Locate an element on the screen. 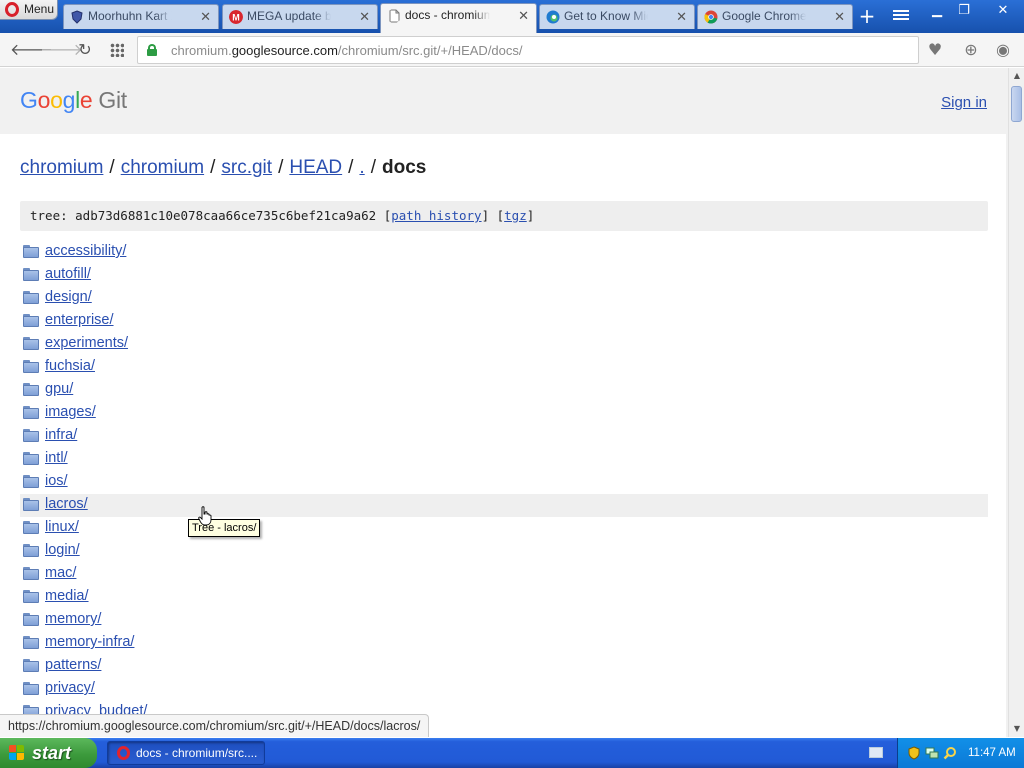  breadcrumb-host: chromium is located at coordinates (61, 167).